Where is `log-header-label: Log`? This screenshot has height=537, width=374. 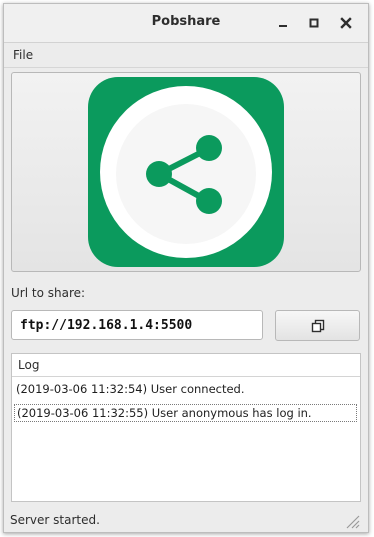 log-header-label: Log is located at coordinates (29, 365).